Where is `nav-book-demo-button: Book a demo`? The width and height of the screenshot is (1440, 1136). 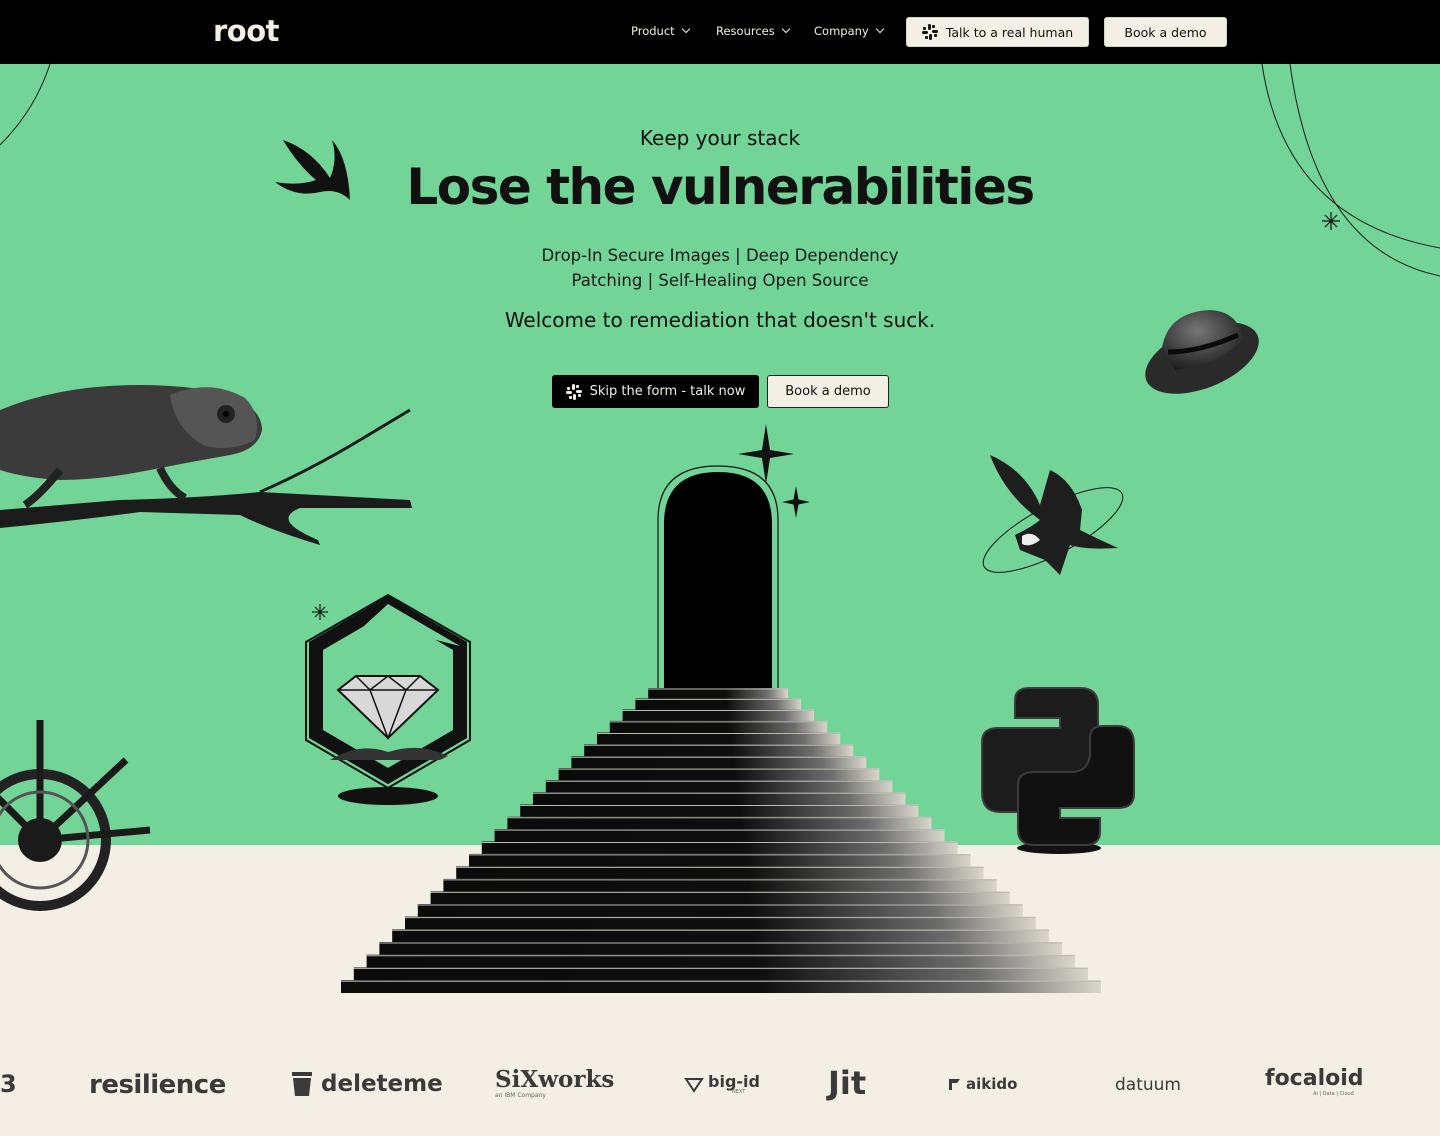 nav-book-demo-button: Book a demo is located at coordinates (1165, 32).